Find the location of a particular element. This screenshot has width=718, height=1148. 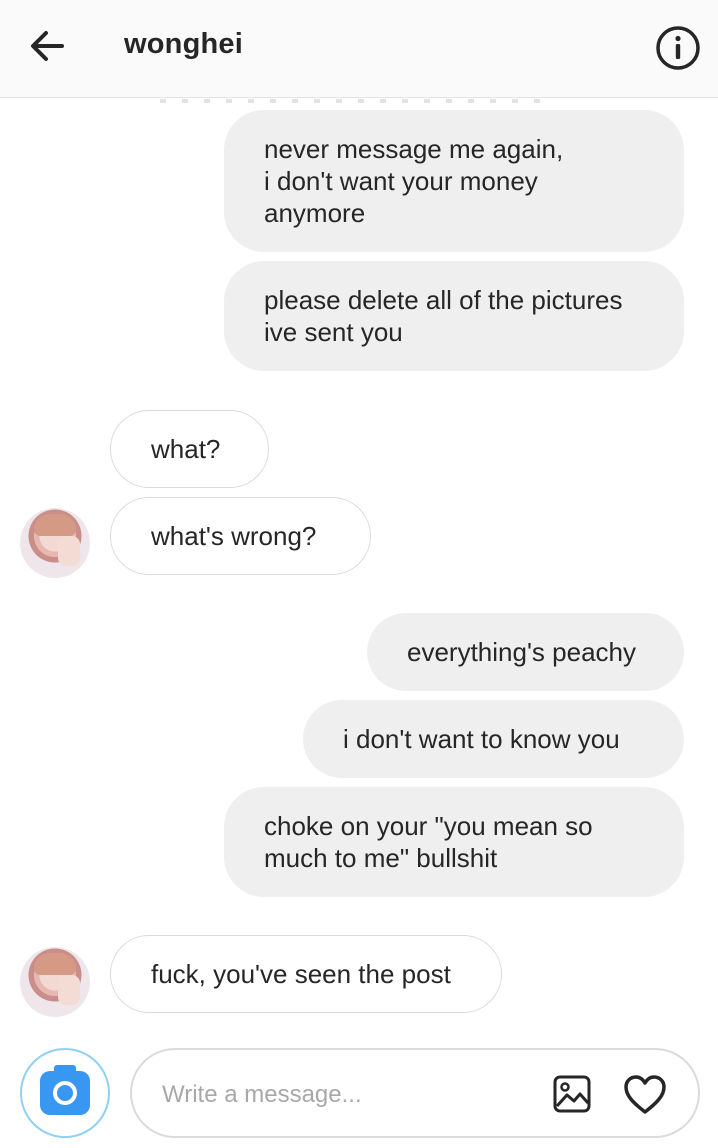

message-text: what's wrong? is located at coordinates (234, 536).